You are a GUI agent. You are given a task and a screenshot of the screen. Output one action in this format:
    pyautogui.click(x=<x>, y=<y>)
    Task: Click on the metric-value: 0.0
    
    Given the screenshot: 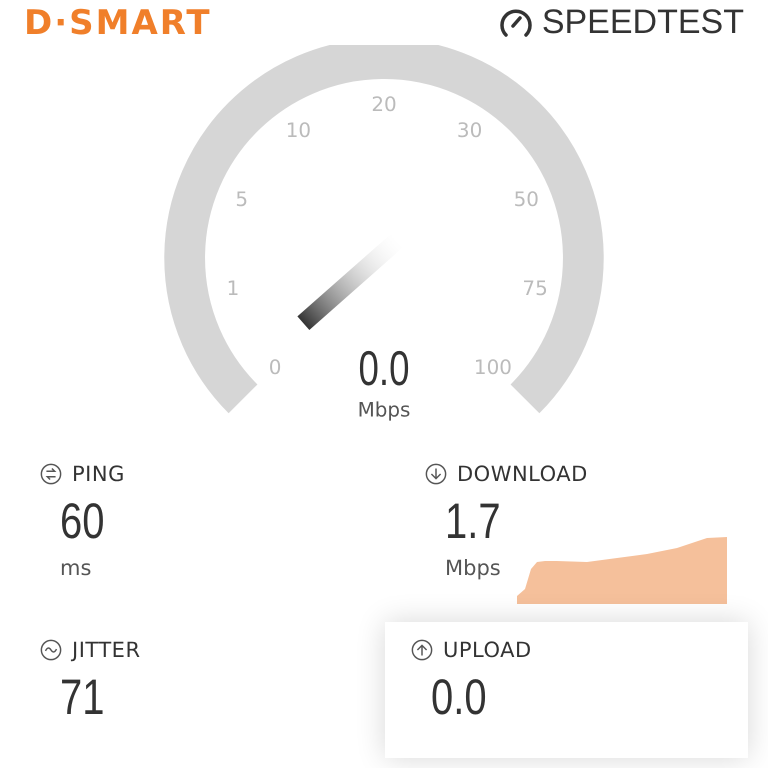 What is the action you would take?
    pyautogui.click(x=459, y=697)
    